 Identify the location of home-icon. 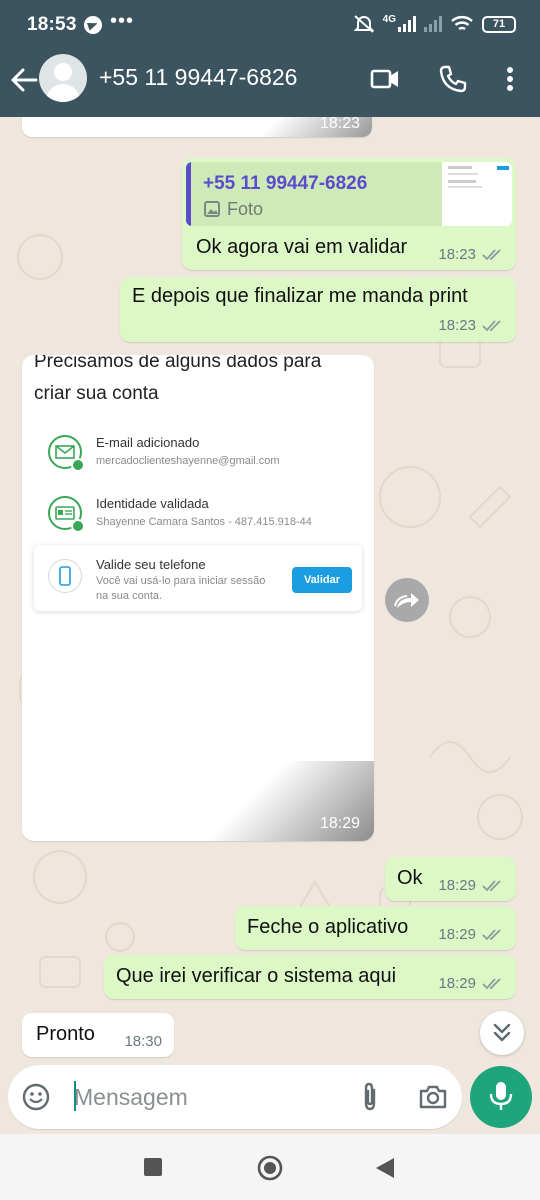
(270, 1168).